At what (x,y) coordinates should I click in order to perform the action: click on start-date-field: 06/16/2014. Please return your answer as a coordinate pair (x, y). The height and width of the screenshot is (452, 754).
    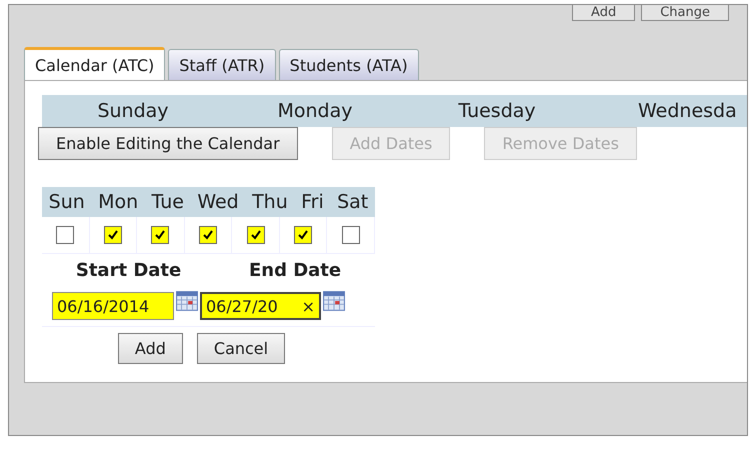
    Looking at the image, I should click on (113, 306).